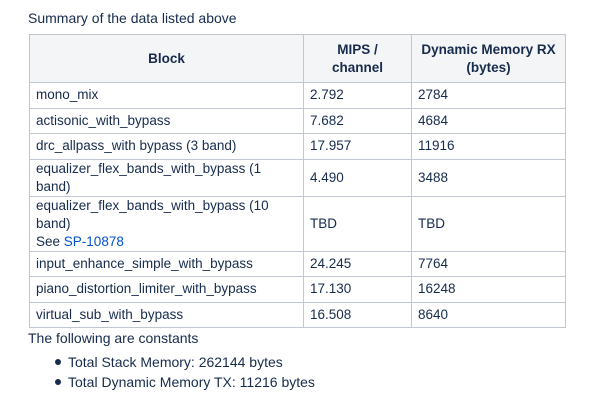  I want to click on cell-block: drc_allpass_with bypass (3 band), so click(166, 146).